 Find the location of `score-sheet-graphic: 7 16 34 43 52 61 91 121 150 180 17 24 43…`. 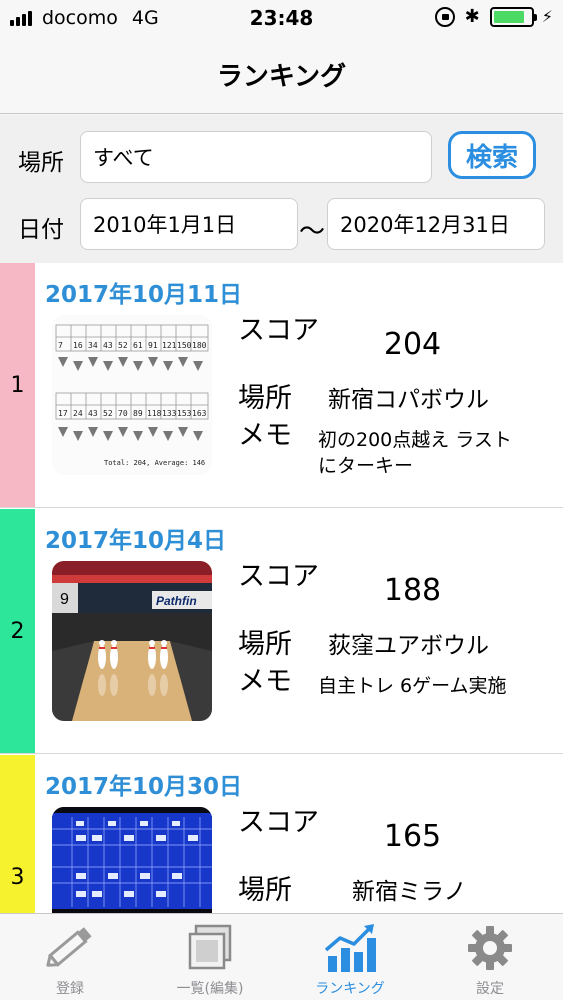

score-sheet-graphic: 7 16 34 43 52 61 91 121 150 180 17 24 43… is located at coordinates (132, 395).